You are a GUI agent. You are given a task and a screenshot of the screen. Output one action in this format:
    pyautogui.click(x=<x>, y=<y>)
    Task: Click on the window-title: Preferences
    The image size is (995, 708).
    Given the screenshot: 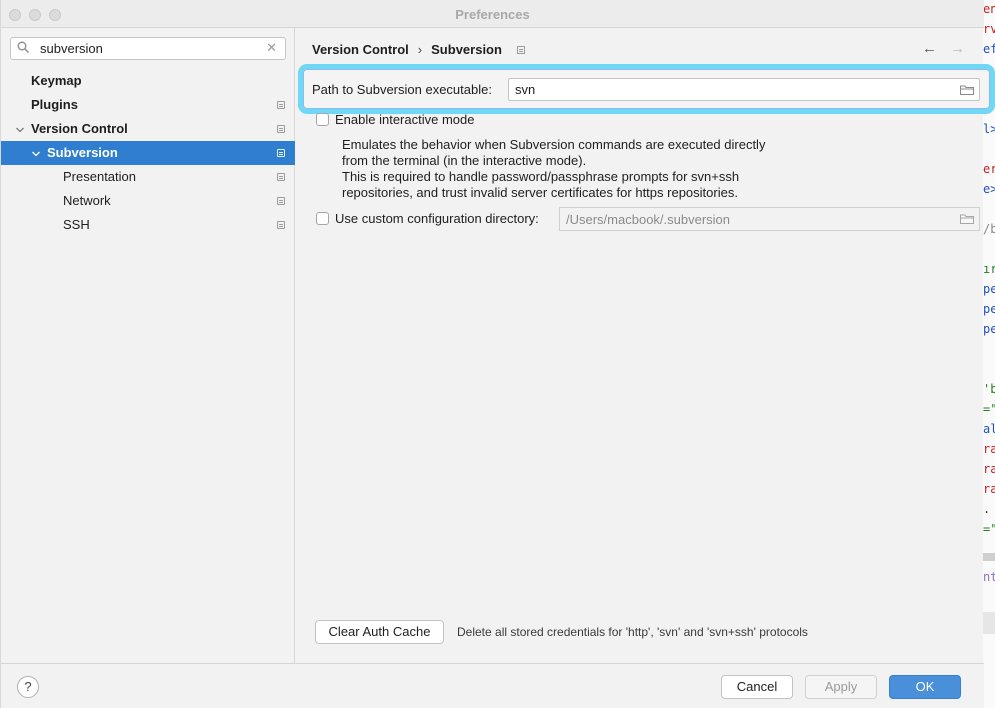 What is the action you would take?
    pyautogui.click(x=492, y=14)
    